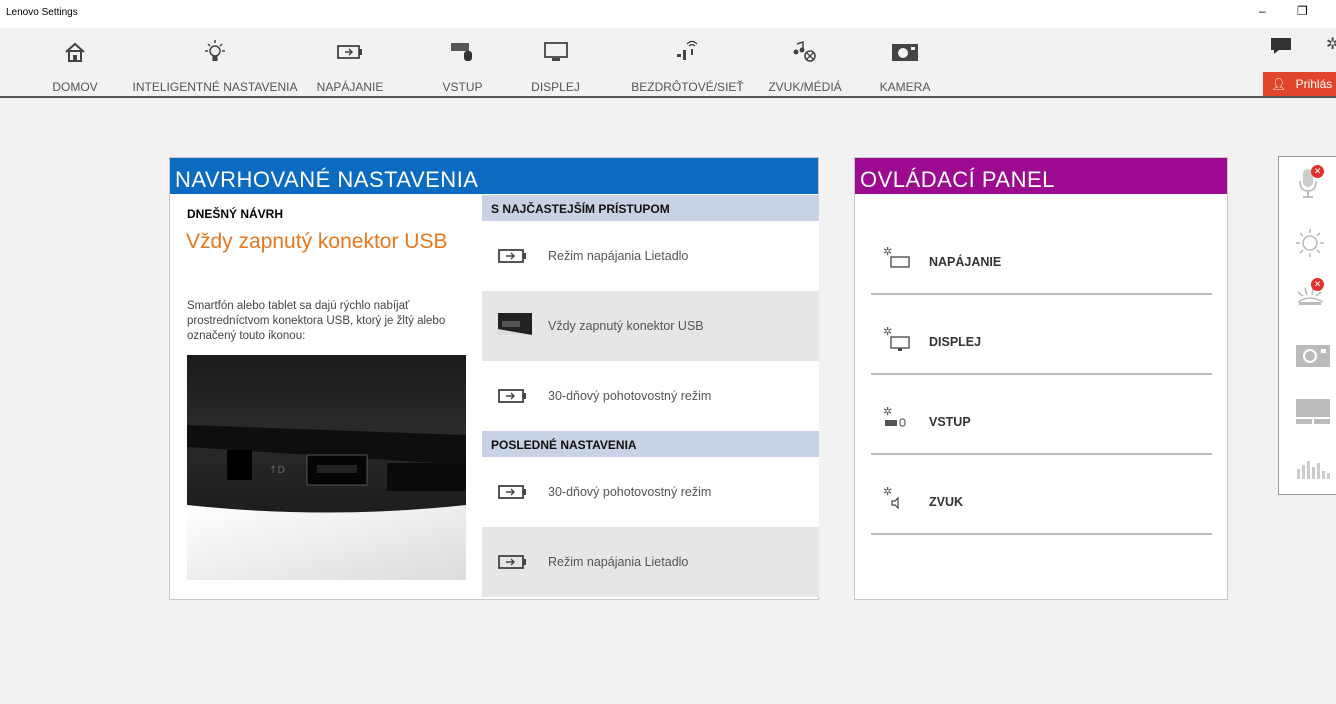  Describe the element at coordinates (688, 52) in the screenshot. I see `wireless-icon` at that location.